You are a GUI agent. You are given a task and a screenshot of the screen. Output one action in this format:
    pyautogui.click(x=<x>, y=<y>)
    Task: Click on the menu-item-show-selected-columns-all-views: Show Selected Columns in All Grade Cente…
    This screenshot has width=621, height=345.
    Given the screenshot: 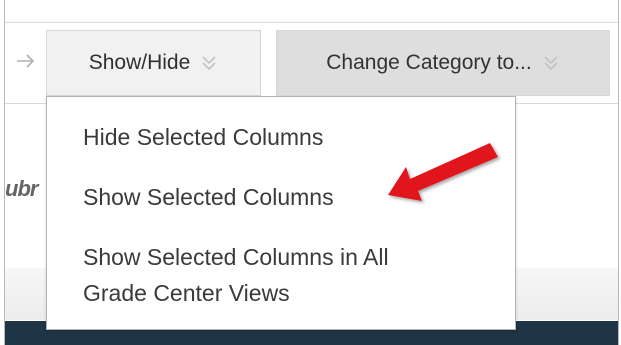 What is the action you would take?
    pyautogui.click(x=289, y=275)
    